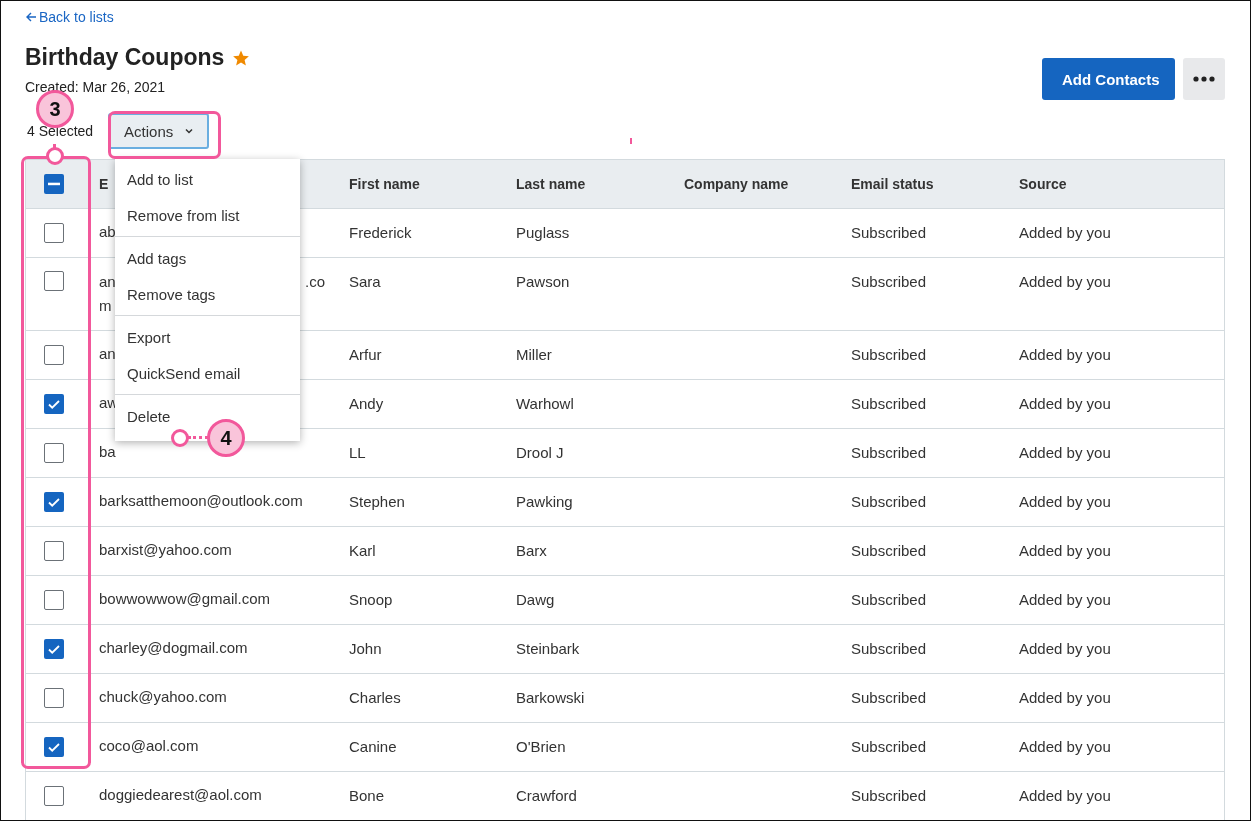 The image size is (1251, 821). Describe the element at coordinates (550, 697) in the screenshot. I see `table-cell: Barkowski` at that location.